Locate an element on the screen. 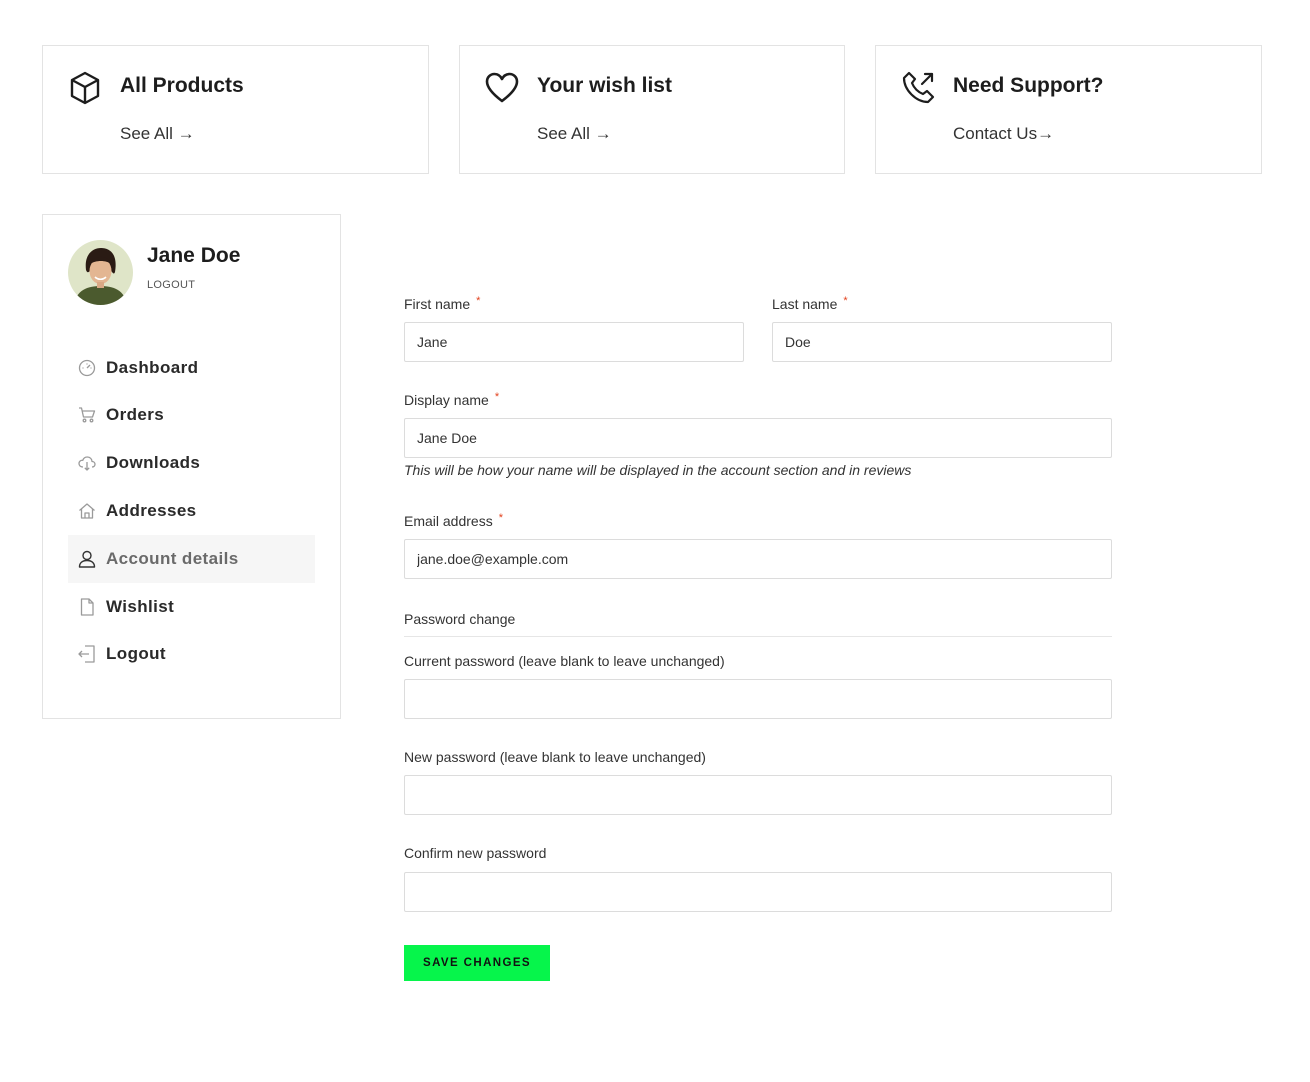 The image size is (1310, 1082). nav-label: Wishlist is located at coordinates (140, 606).